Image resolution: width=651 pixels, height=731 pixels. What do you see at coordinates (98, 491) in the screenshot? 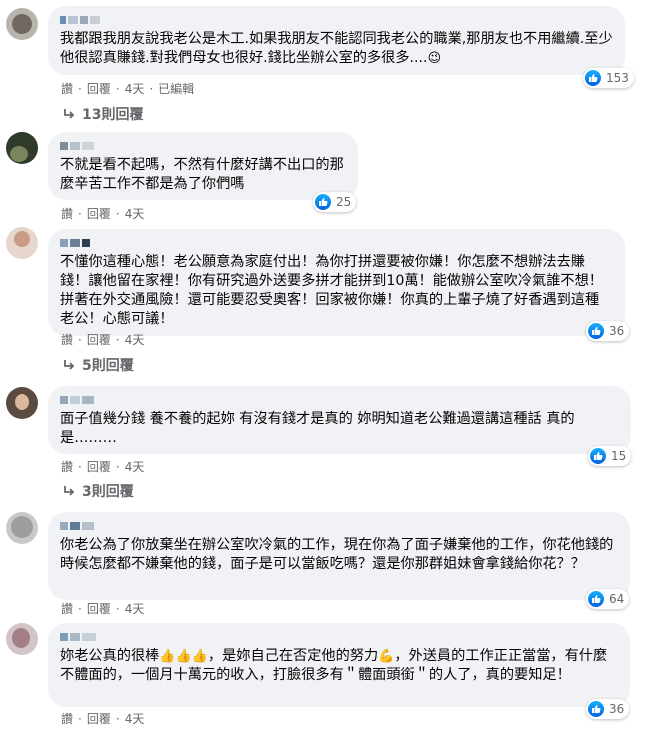
I see `view-replies: 3則回覆` at bounding box center [98, 491].